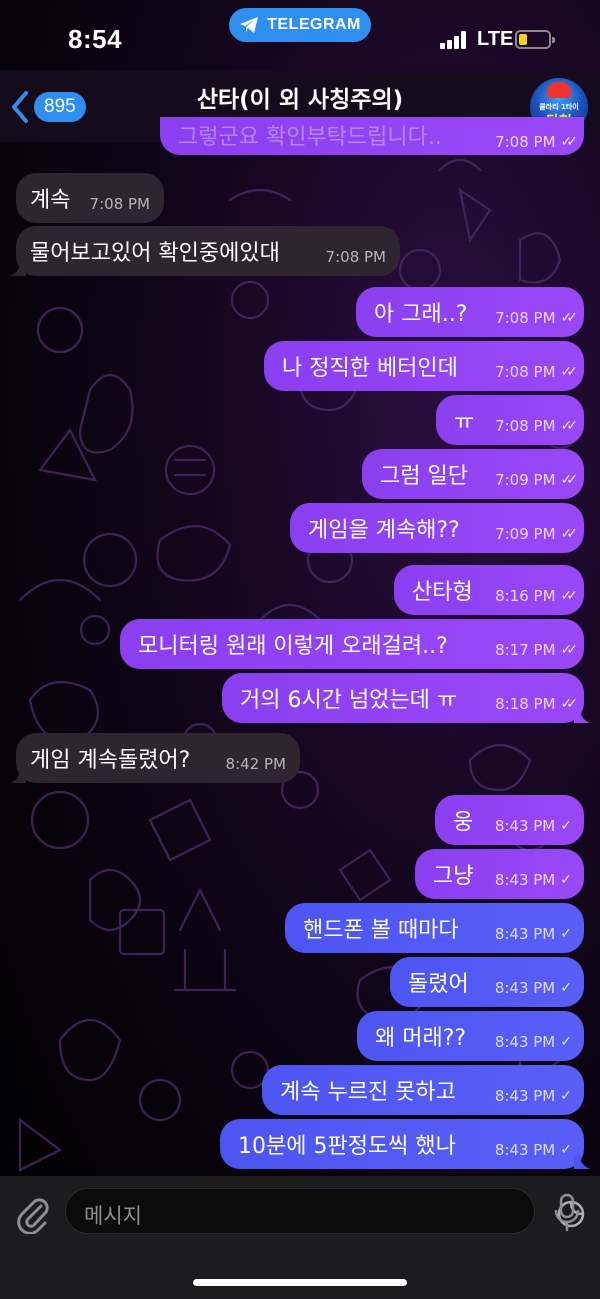 This screenshot has width=600, height=1299. I want to click on message-text: 그럼 일단, so click(424, 476).